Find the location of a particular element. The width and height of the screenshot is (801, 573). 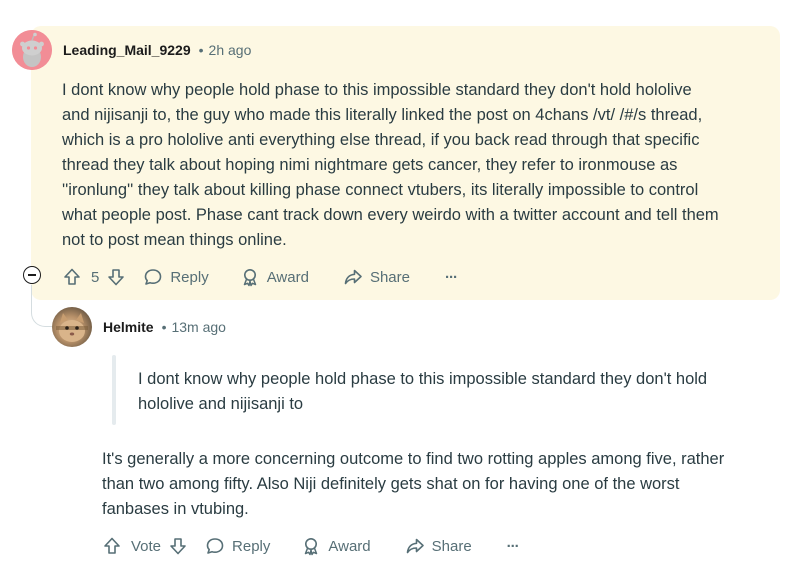

comment-line: not to post mean things online. is located at coordinates (174, 240).